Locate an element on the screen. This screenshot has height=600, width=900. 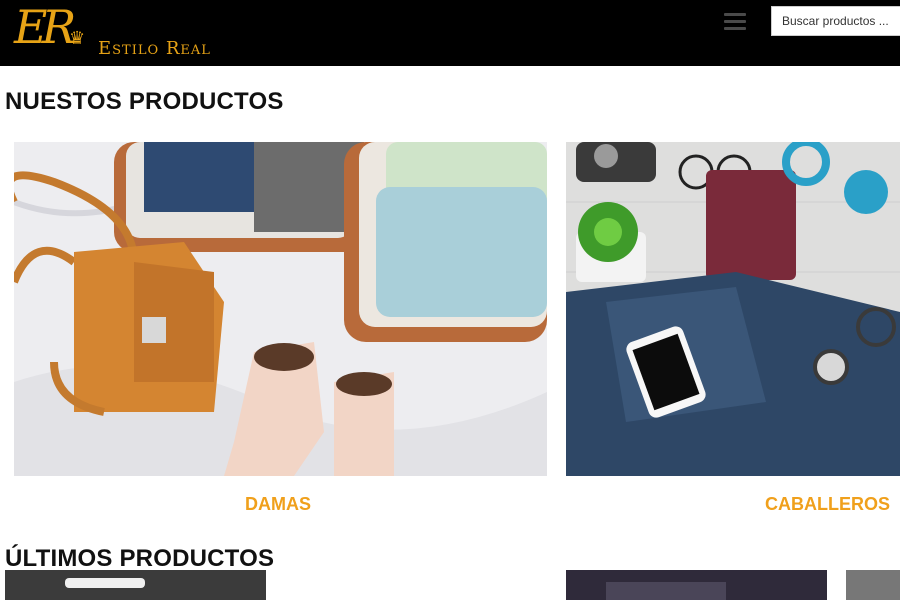
latest-products-title: ÚLTIMOS PRODUCTOS is located at coordinates (140, 558).